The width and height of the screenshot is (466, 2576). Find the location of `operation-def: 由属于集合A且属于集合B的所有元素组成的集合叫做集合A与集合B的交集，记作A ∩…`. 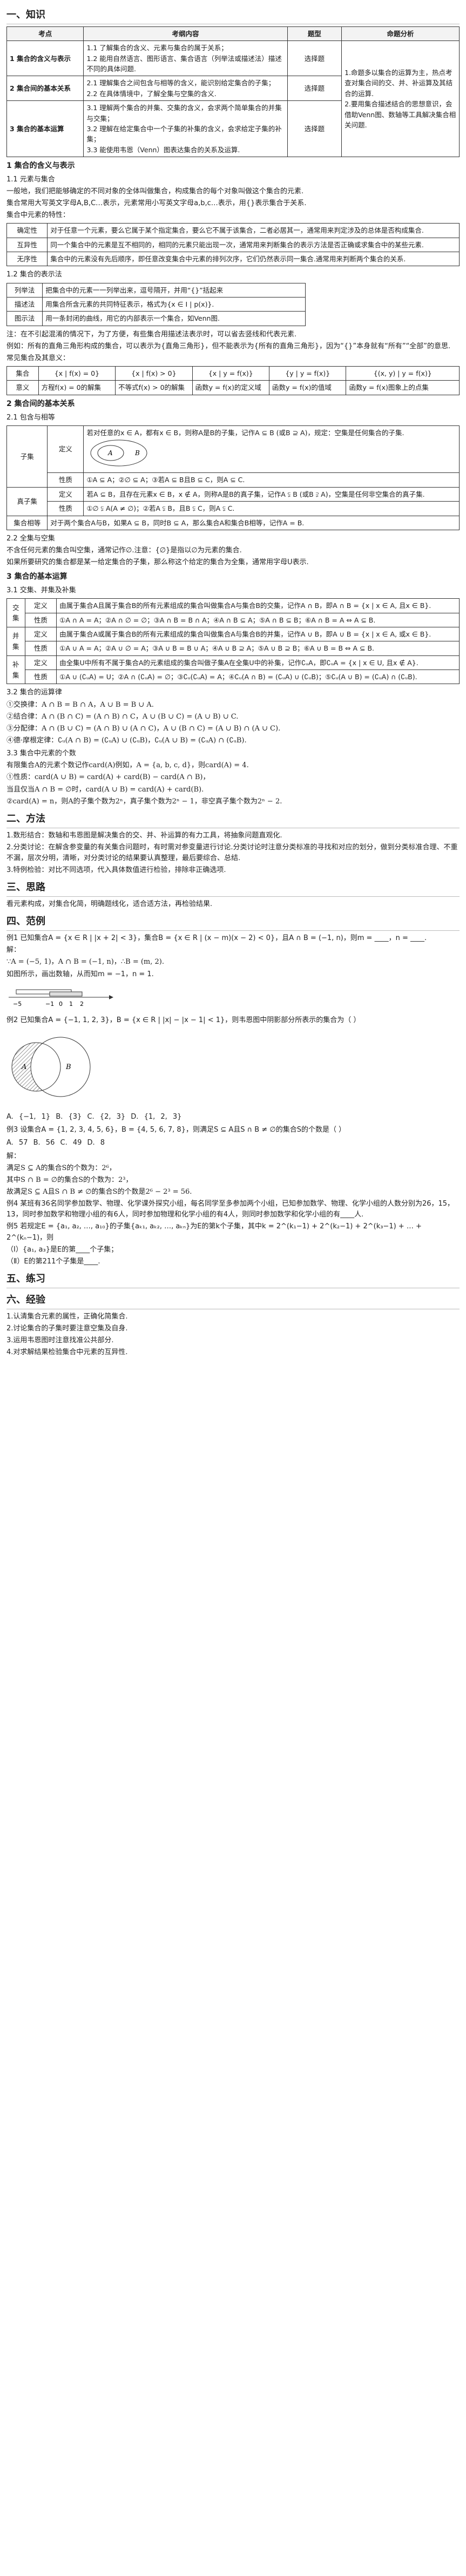

operation-def: 由属于集合A且属于集合B的所有元素组成的集合叫做集合A与集合B的交集，记作A ∩… is located at coordinates (258, 606).